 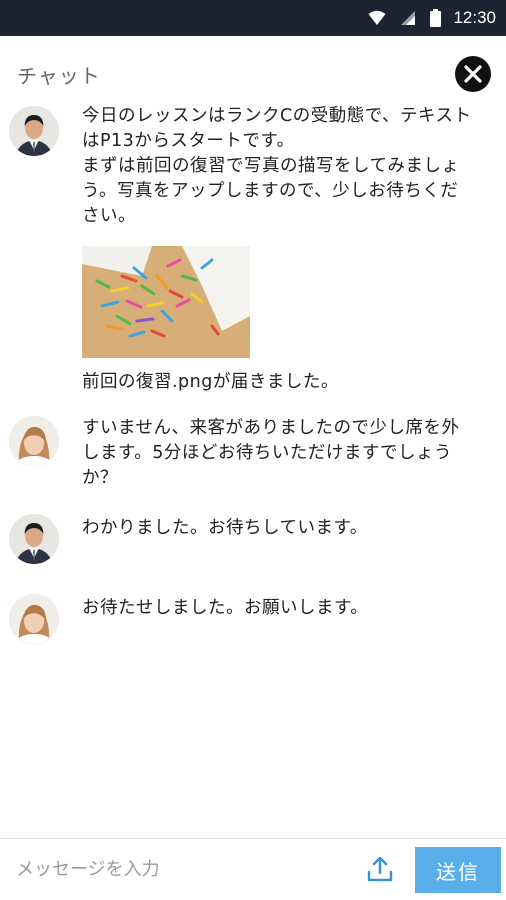 I want to click on status-bar: 12:30, so click(x=253, y=18).